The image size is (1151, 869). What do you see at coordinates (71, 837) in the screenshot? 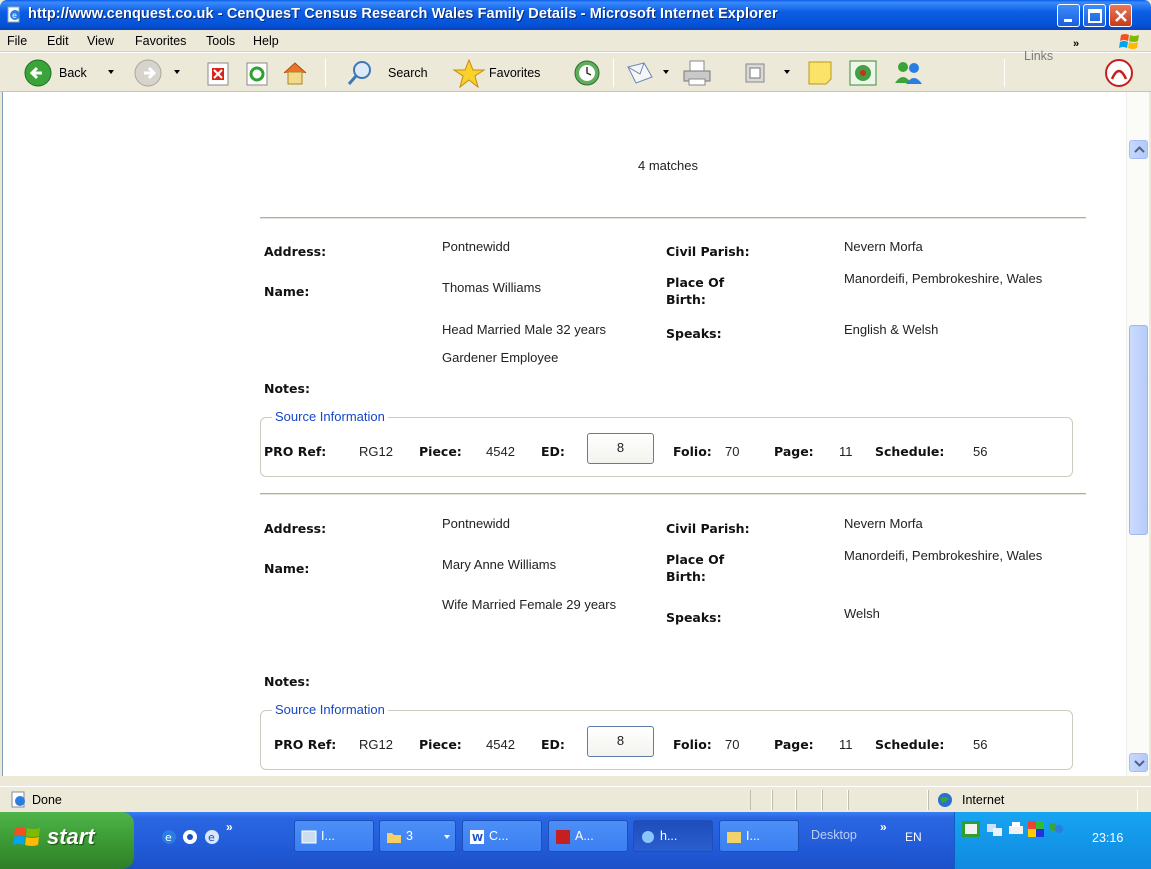
I see `start-label: start` at bounding box center [71, 837].